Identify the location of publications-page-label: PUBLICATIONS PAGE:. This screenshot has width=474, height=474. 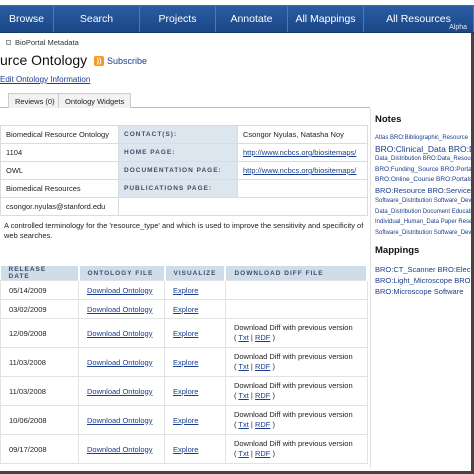
(178, 188).